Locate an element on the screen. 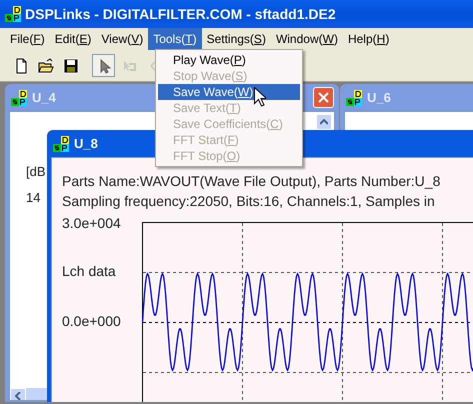 This screenshot has width=473, height=404. menu-item: View(V) is located at coordinates (122, 39).